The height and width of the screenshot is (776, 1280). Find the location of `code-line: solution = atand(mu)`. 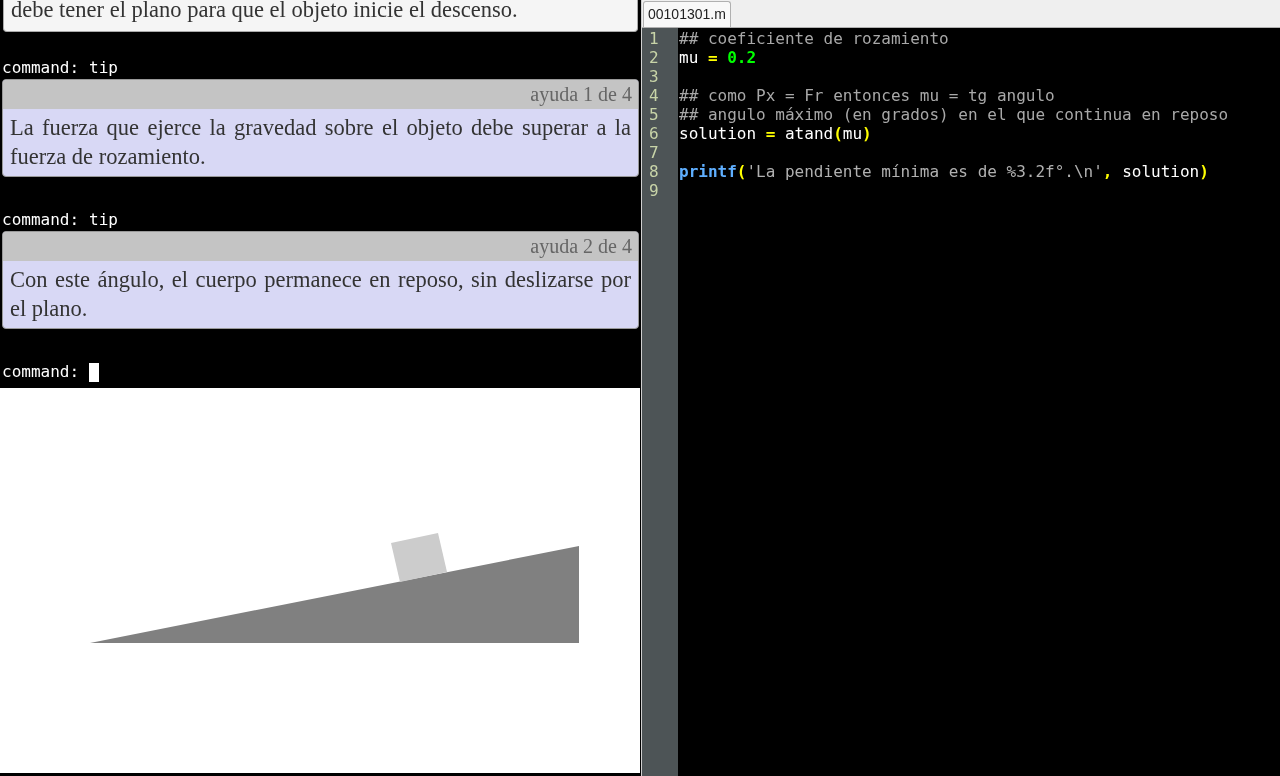

code-line: solution = atand(mu) is located at coordinates (776, 133).